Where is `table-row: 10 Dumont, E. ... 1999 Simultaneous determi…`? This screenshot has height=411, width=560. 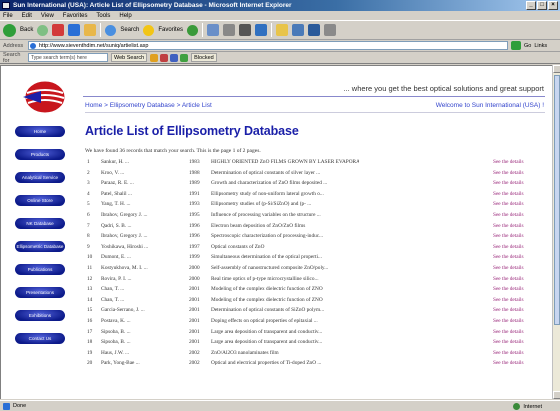
table-row: 10 Dumont, E. ... 1999 Simultaneous determi… is located at coordinates (315, 259).